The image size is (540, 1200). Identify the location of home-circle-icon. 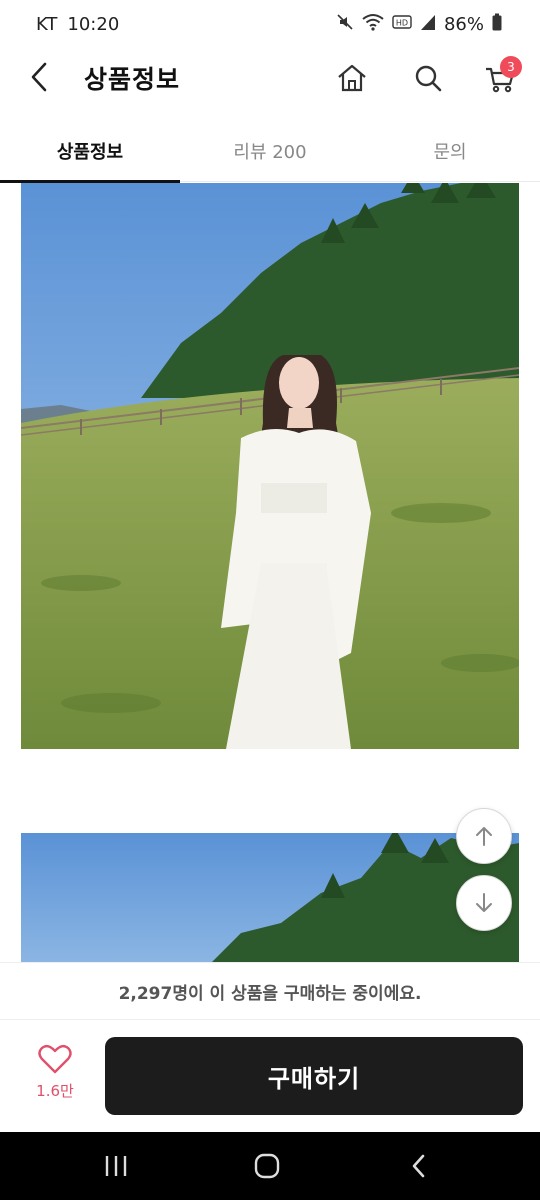
(267, 1166).